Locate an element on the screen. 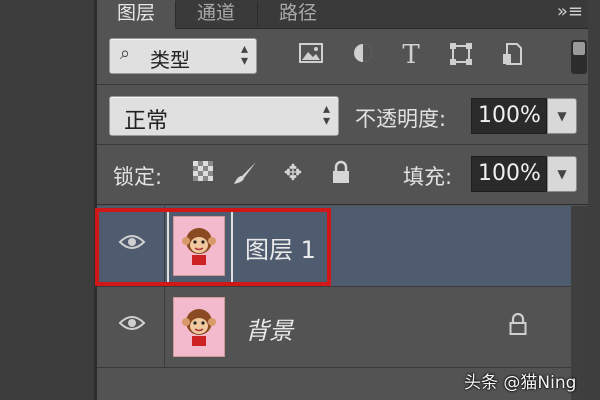 The image size is (600, 400). smart-object-filter-icon is located at coordinates (513, 55).